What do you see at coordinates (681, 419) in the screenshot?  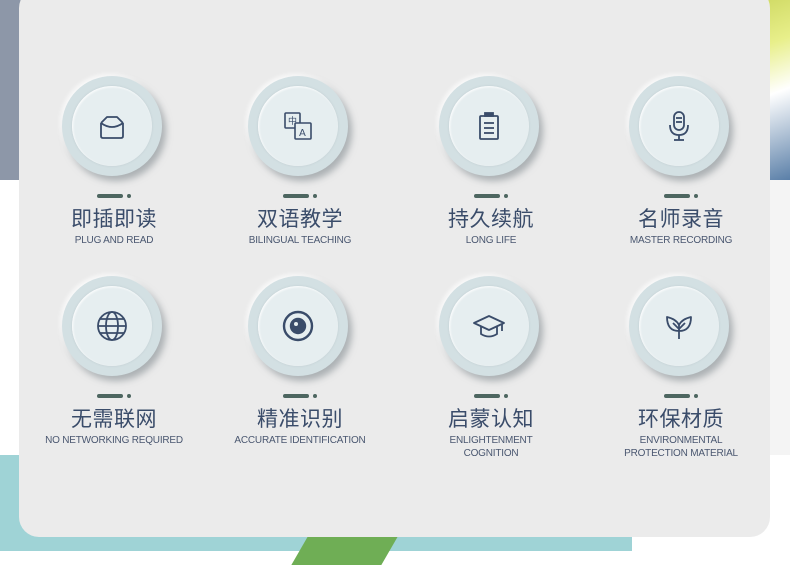 I see `feature-title: 环保材质` at bounding box center [681, 419].